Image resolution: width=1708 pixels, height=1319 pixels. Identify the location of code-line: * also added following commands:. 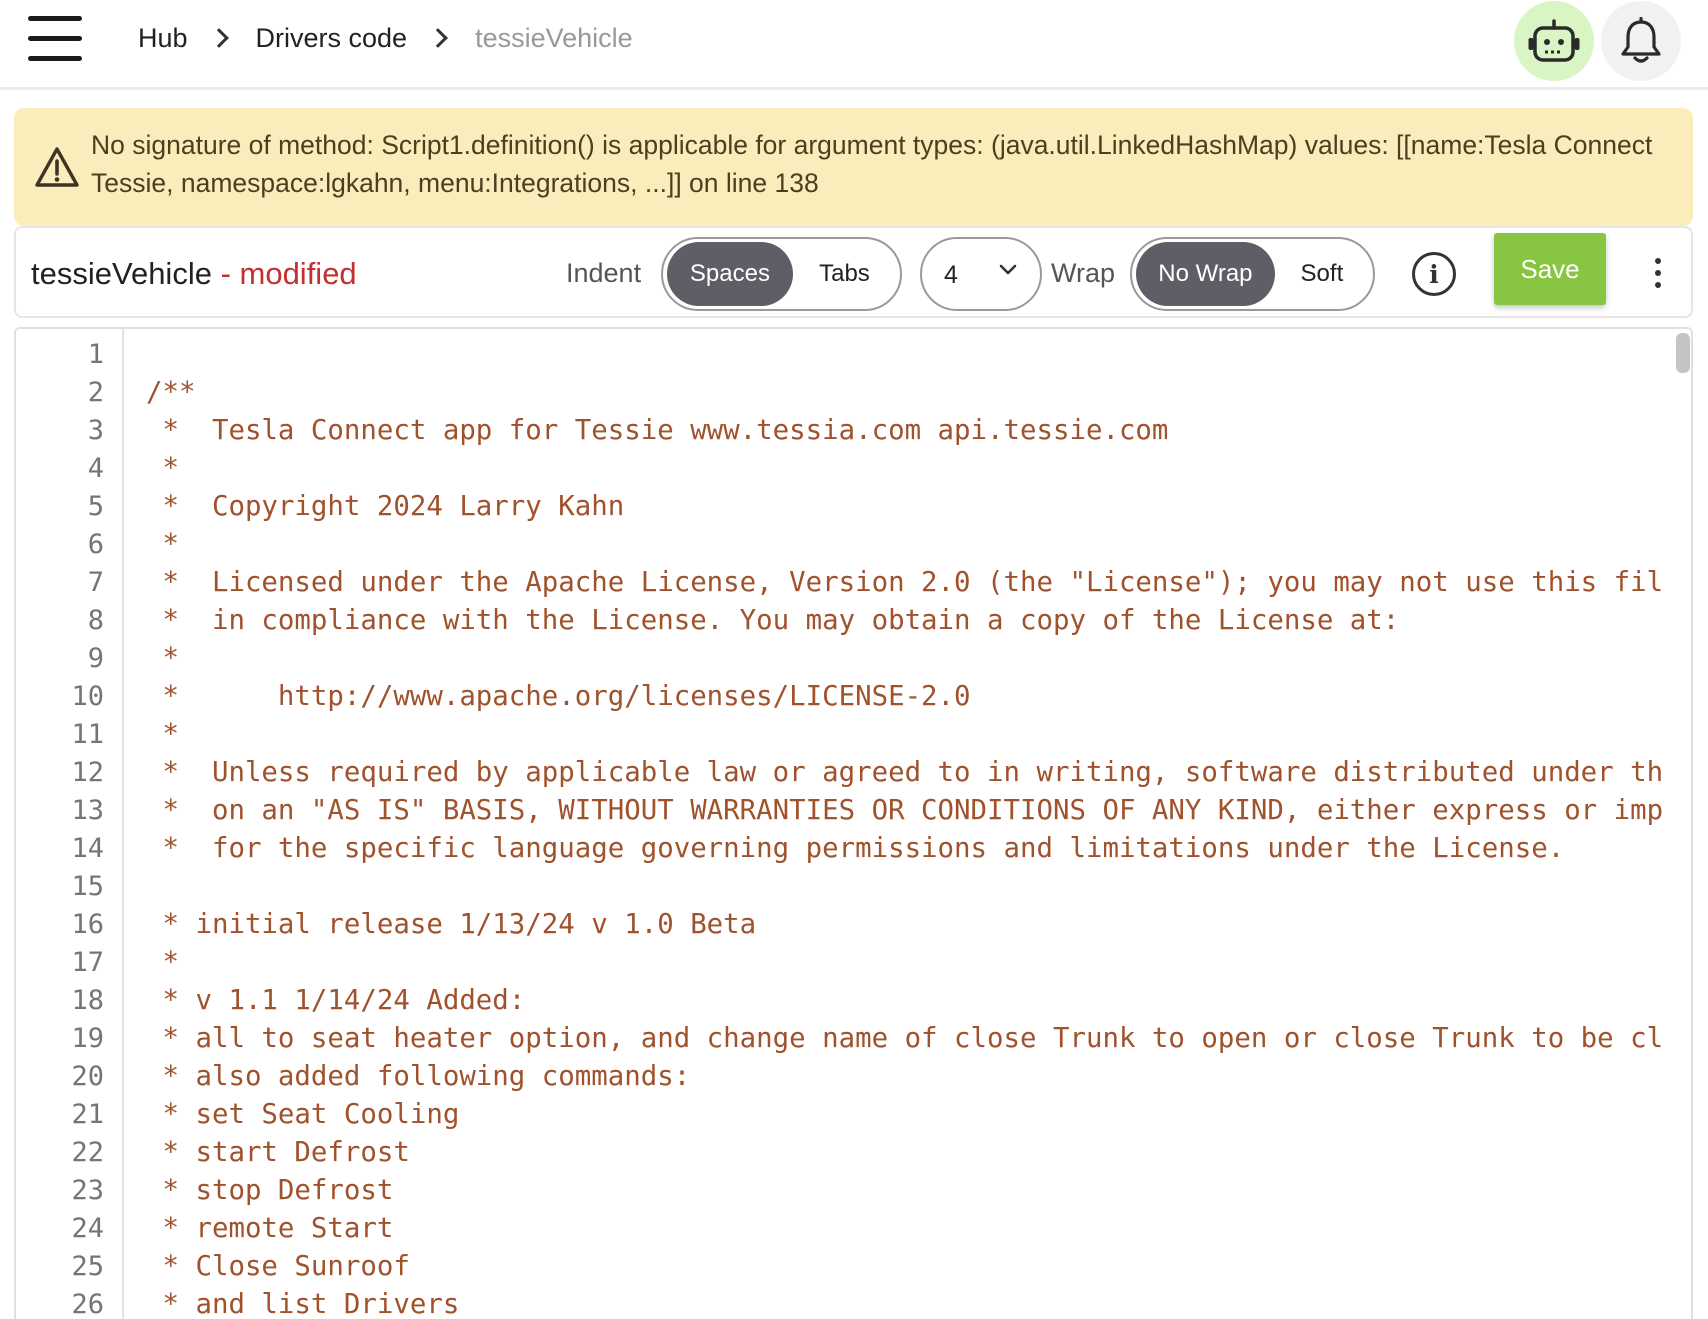
(418, 1077).